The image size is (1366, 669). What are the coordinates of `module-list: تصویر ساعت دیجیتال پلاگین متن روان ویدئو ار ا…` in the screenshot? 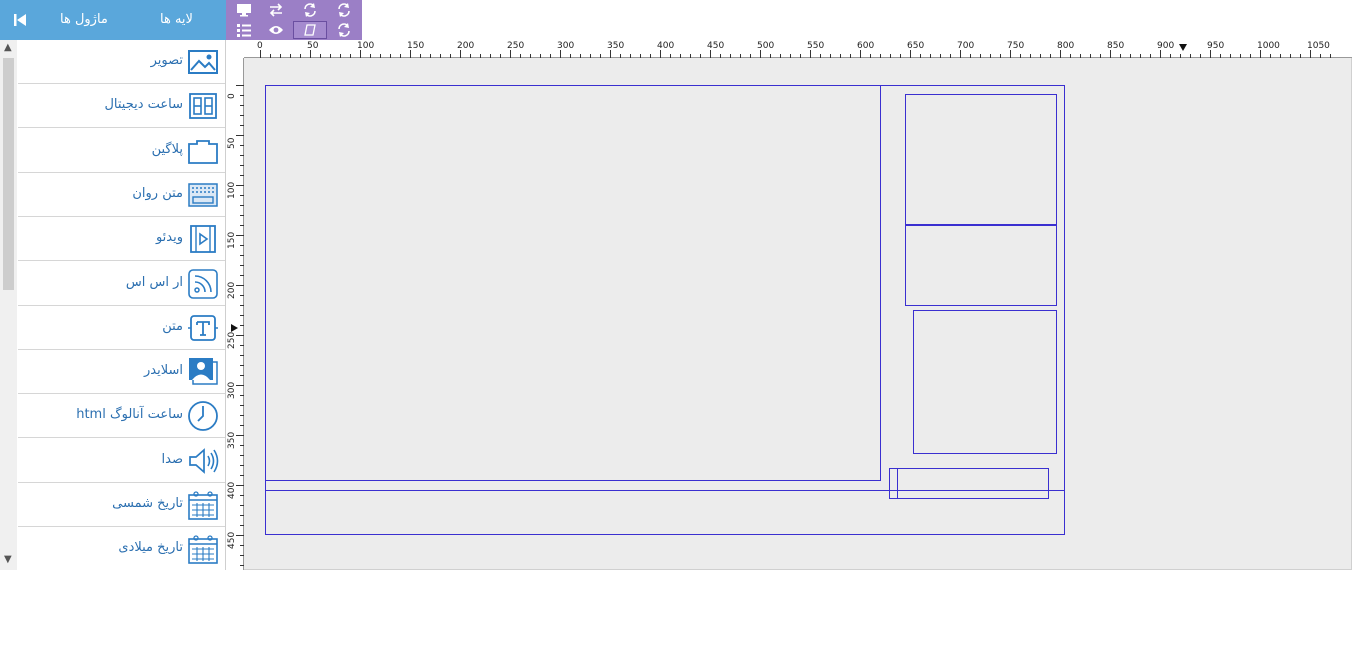 It's located at (113, 305).